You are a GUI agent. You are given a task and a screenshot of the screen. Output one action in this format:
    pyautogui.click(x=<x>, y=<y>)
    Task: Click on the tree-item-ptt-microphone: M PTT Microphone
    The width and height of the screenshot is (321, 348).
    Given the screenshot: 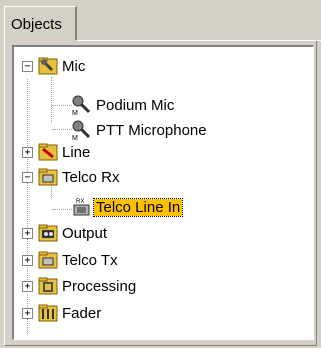 What is the action you would take?
    pyautogui.click(x=139, y=130)
    